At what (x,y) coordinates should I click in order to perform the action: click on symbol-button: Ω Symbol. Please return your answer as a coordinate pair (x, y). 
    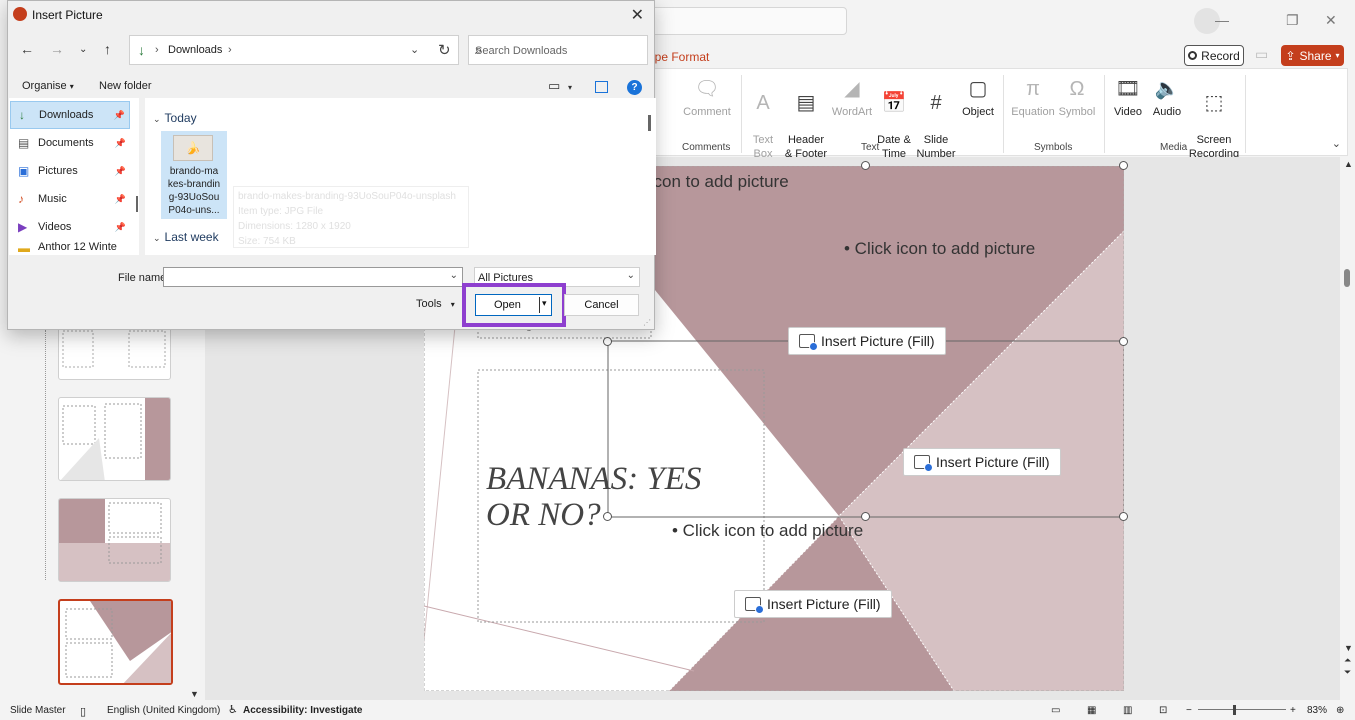
    Looking at the image, I should click on (1077, 97).